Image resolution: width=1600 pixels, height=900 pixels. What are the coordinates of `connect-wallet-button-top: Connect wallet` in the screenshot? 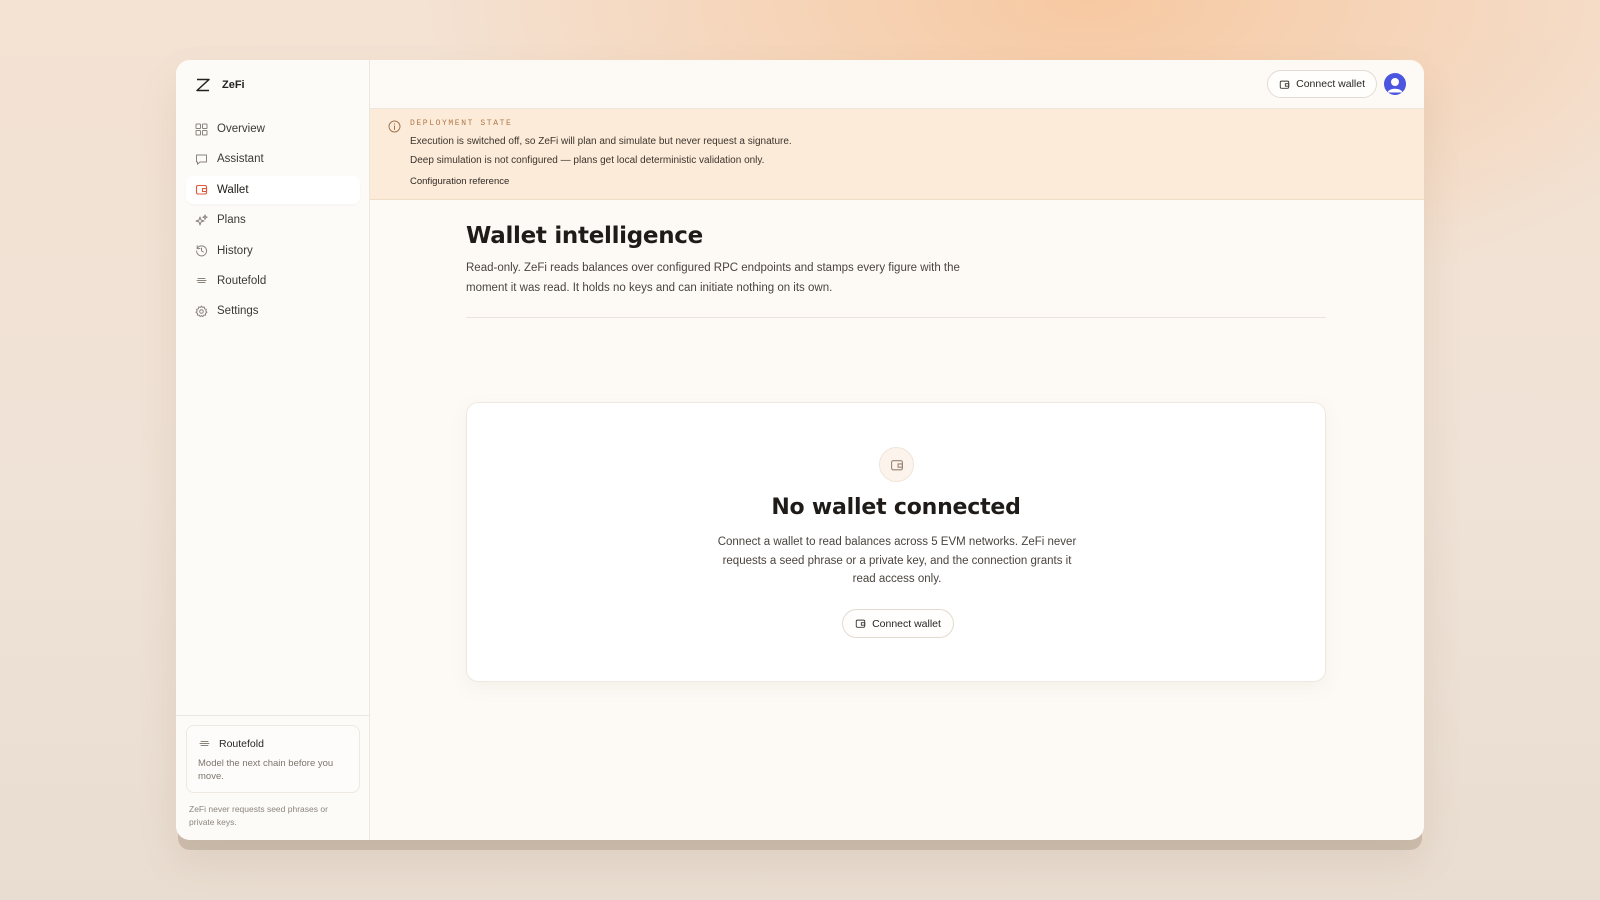 It's located at (1322, 84).